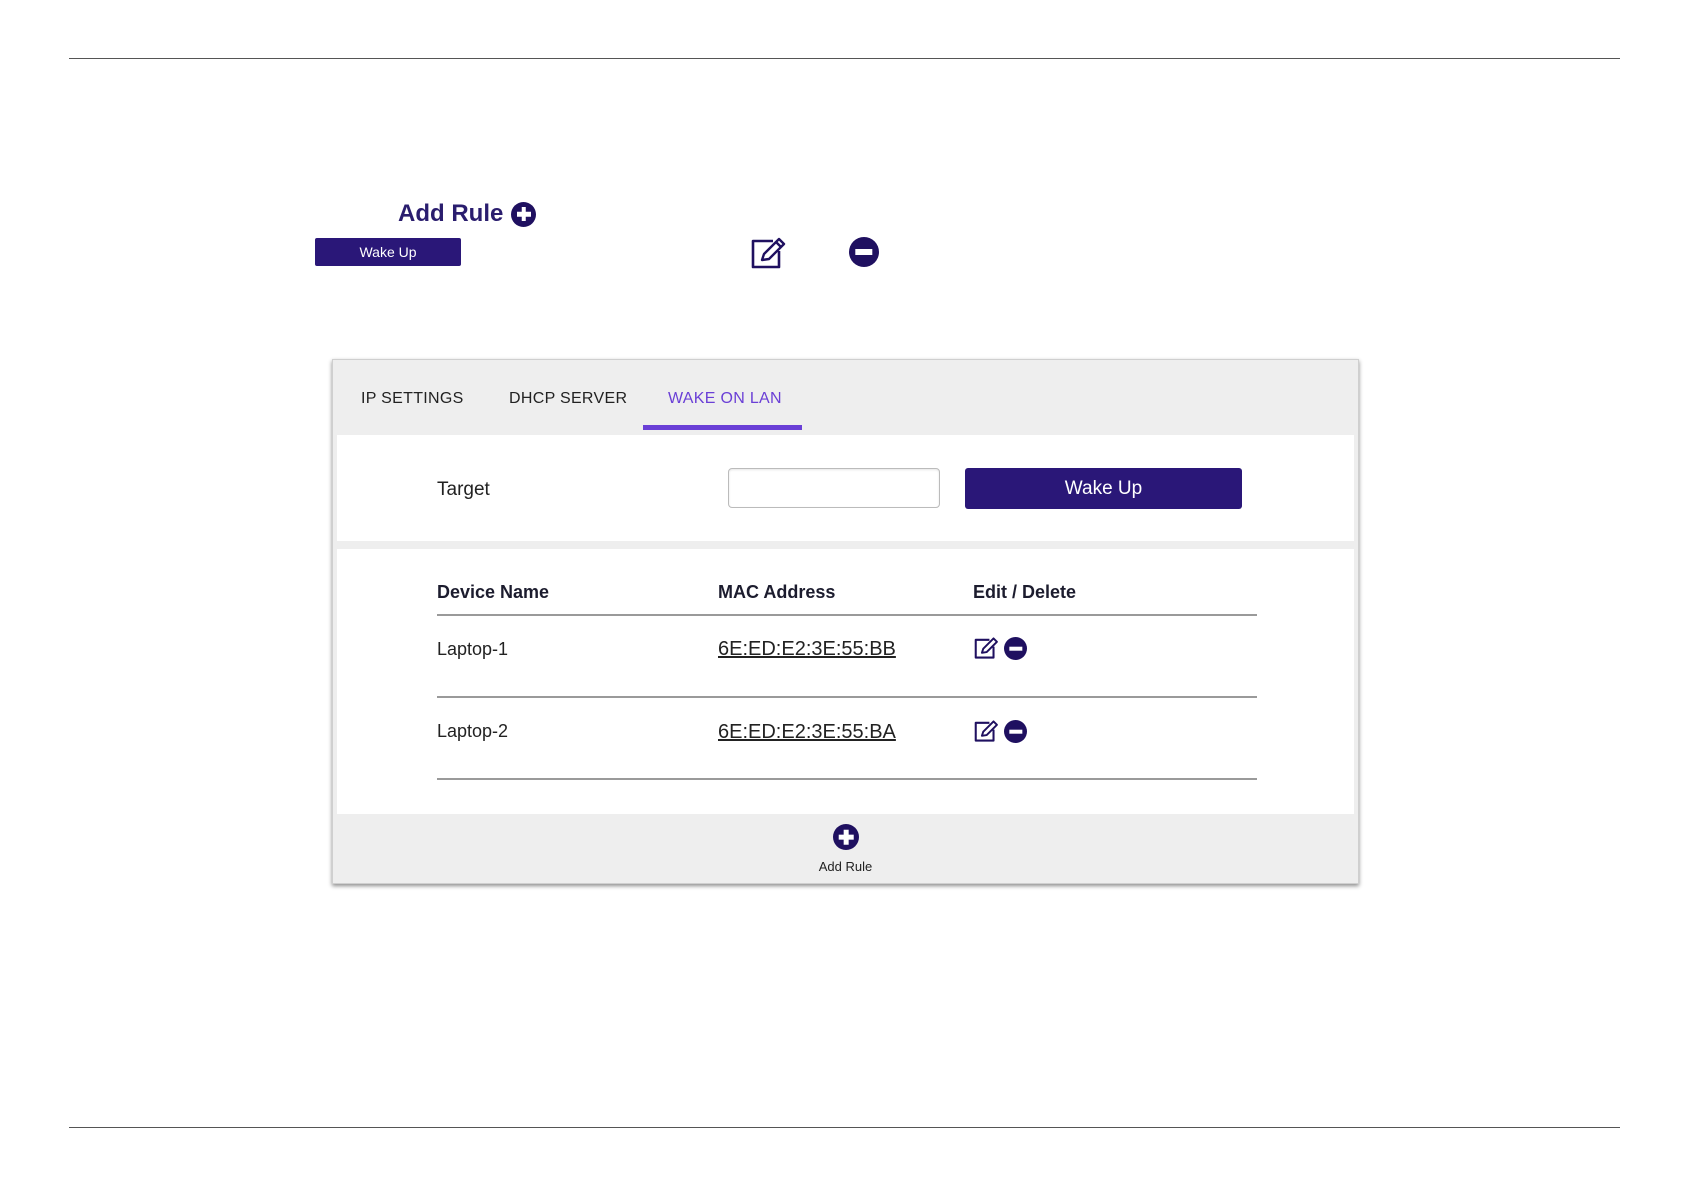  Describe the element at coordinates (568, 399) in the screenshot. I see `tab-dhcp-server: DHCP SERVER` at that location.